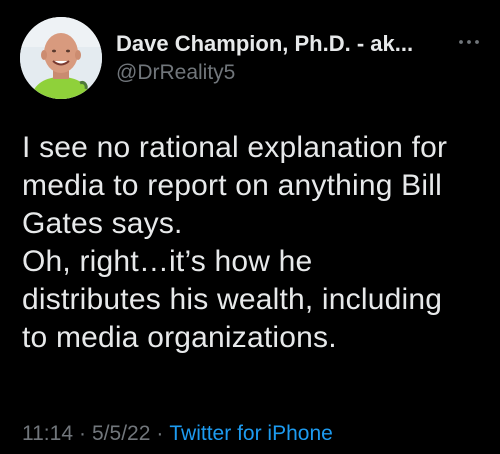 Image resolution: width=500 pixels, height=454 pixels. Describe the element at coordinates (121, 433) in the screenshot. I see `tweet-date: 5/5/22` at that location.